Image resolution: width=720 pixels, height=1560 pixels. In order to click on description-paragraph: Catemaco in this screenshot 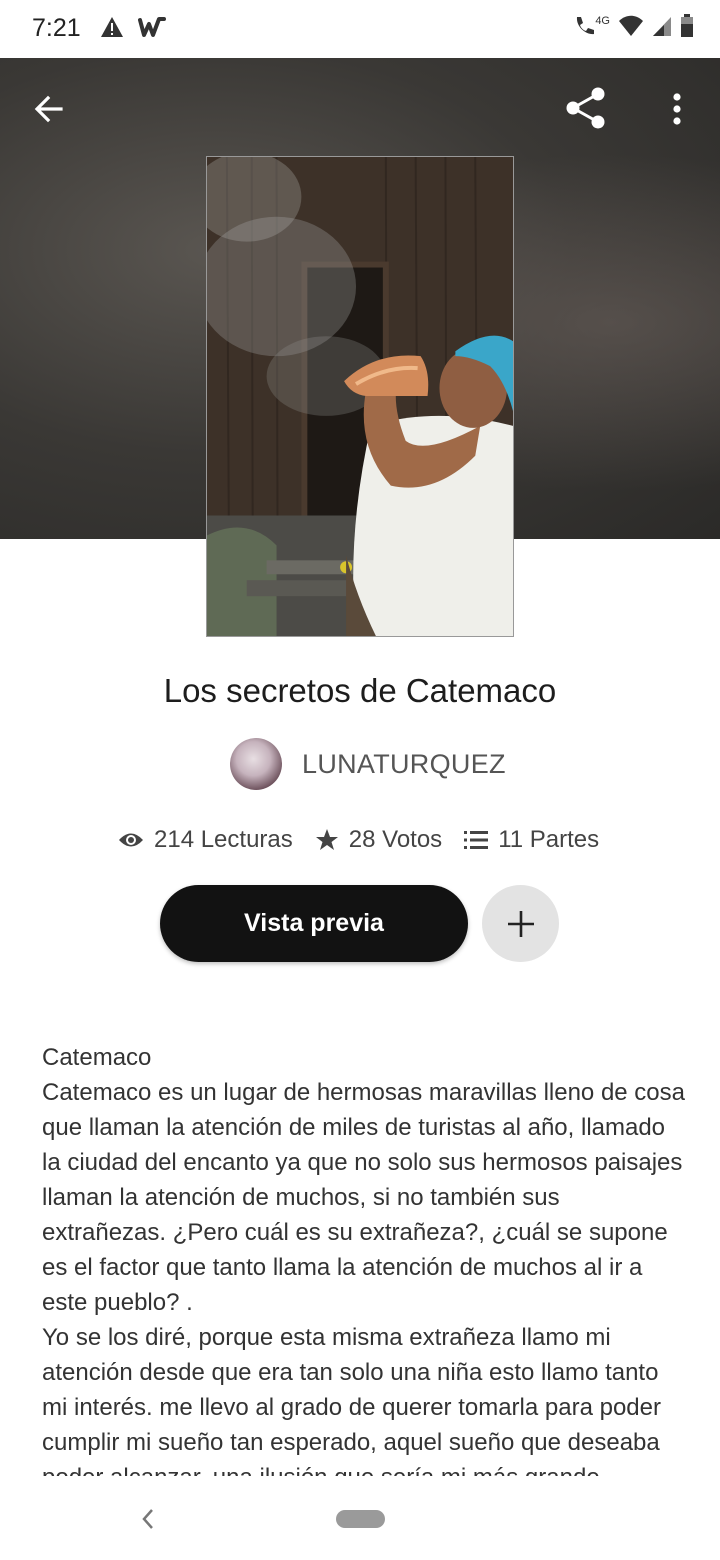, I will do `click(97, 1057)`.